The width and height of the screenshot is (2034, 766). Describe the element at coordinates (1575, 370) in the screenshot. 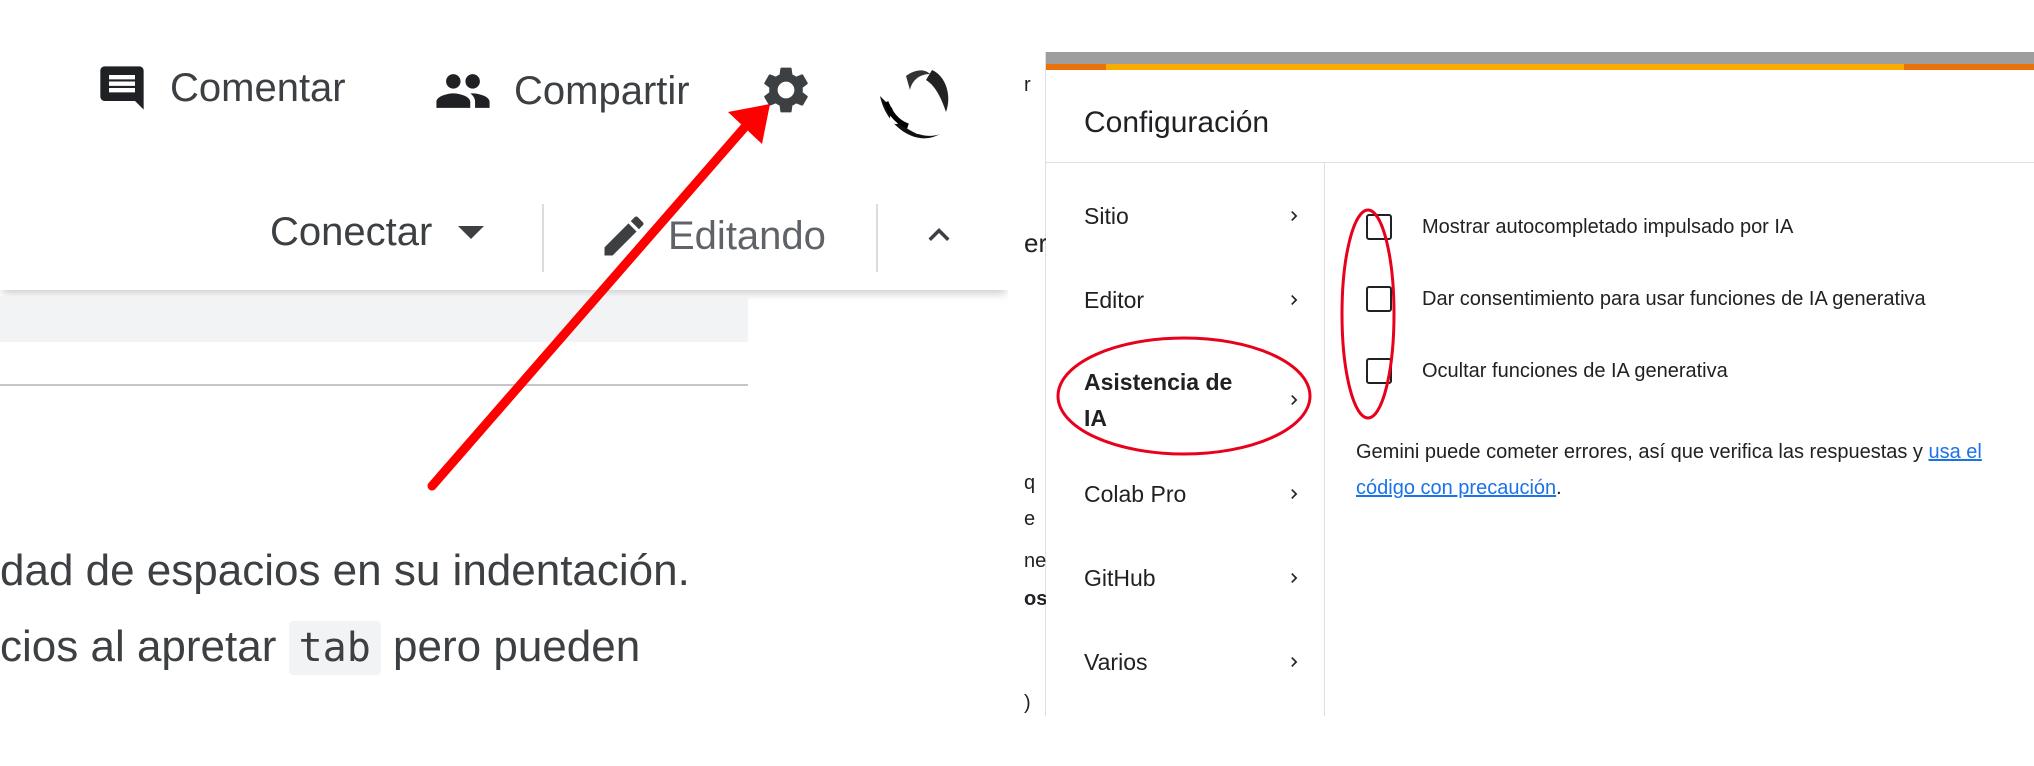

I see `option-label: Ocultar funciones de IA generativa` at that location.